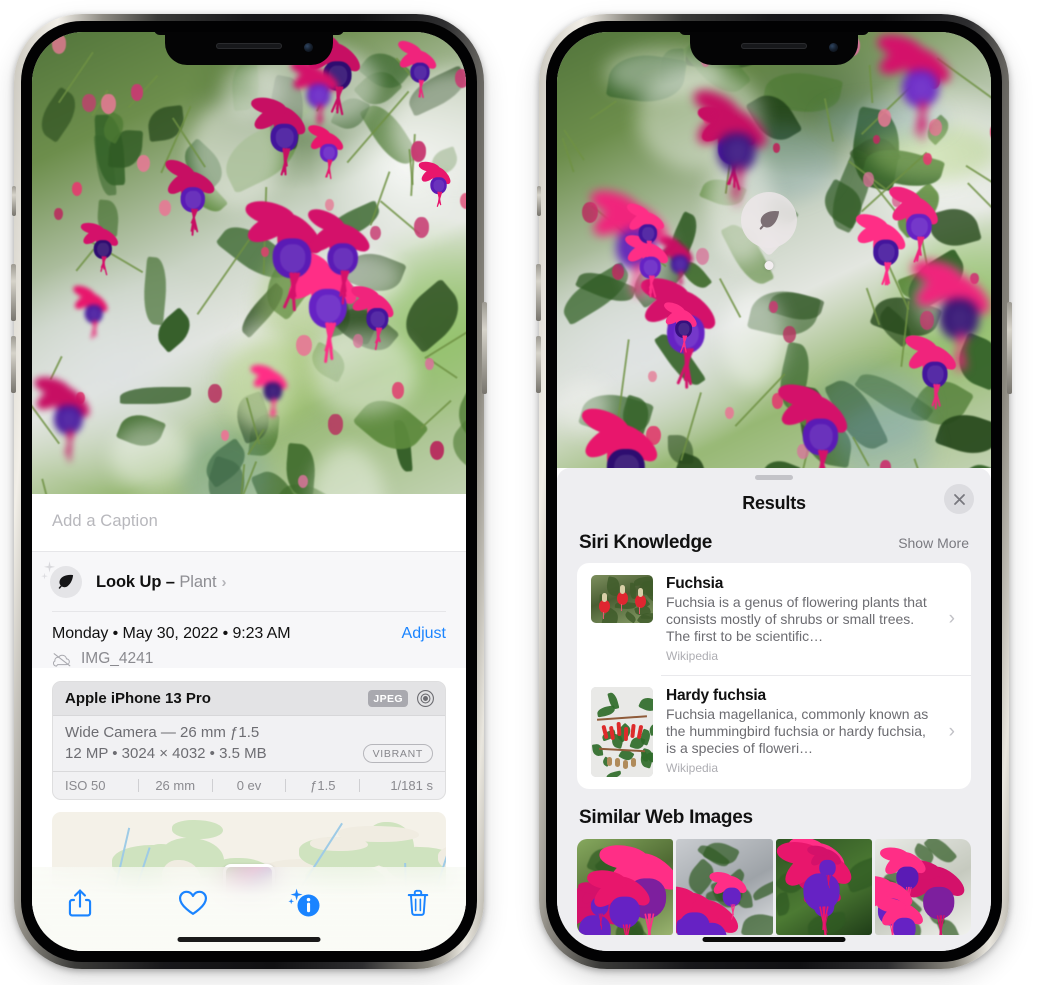  I want to click on thumbnail-hardy-fuchsia, so click(622, 732).